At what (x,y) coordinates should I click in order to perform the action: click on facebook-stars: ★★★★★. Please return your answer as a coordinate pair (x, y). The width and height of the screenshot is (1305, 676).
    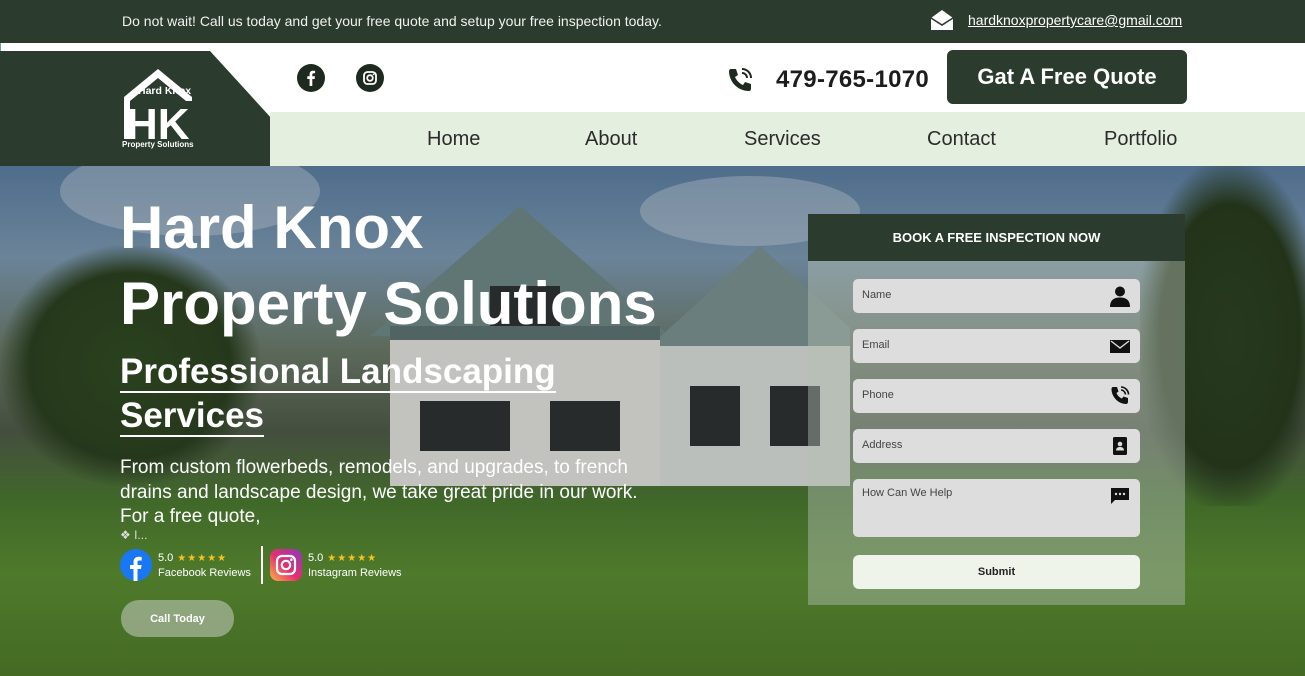
    Looking at the image, I should click on (202, 558).